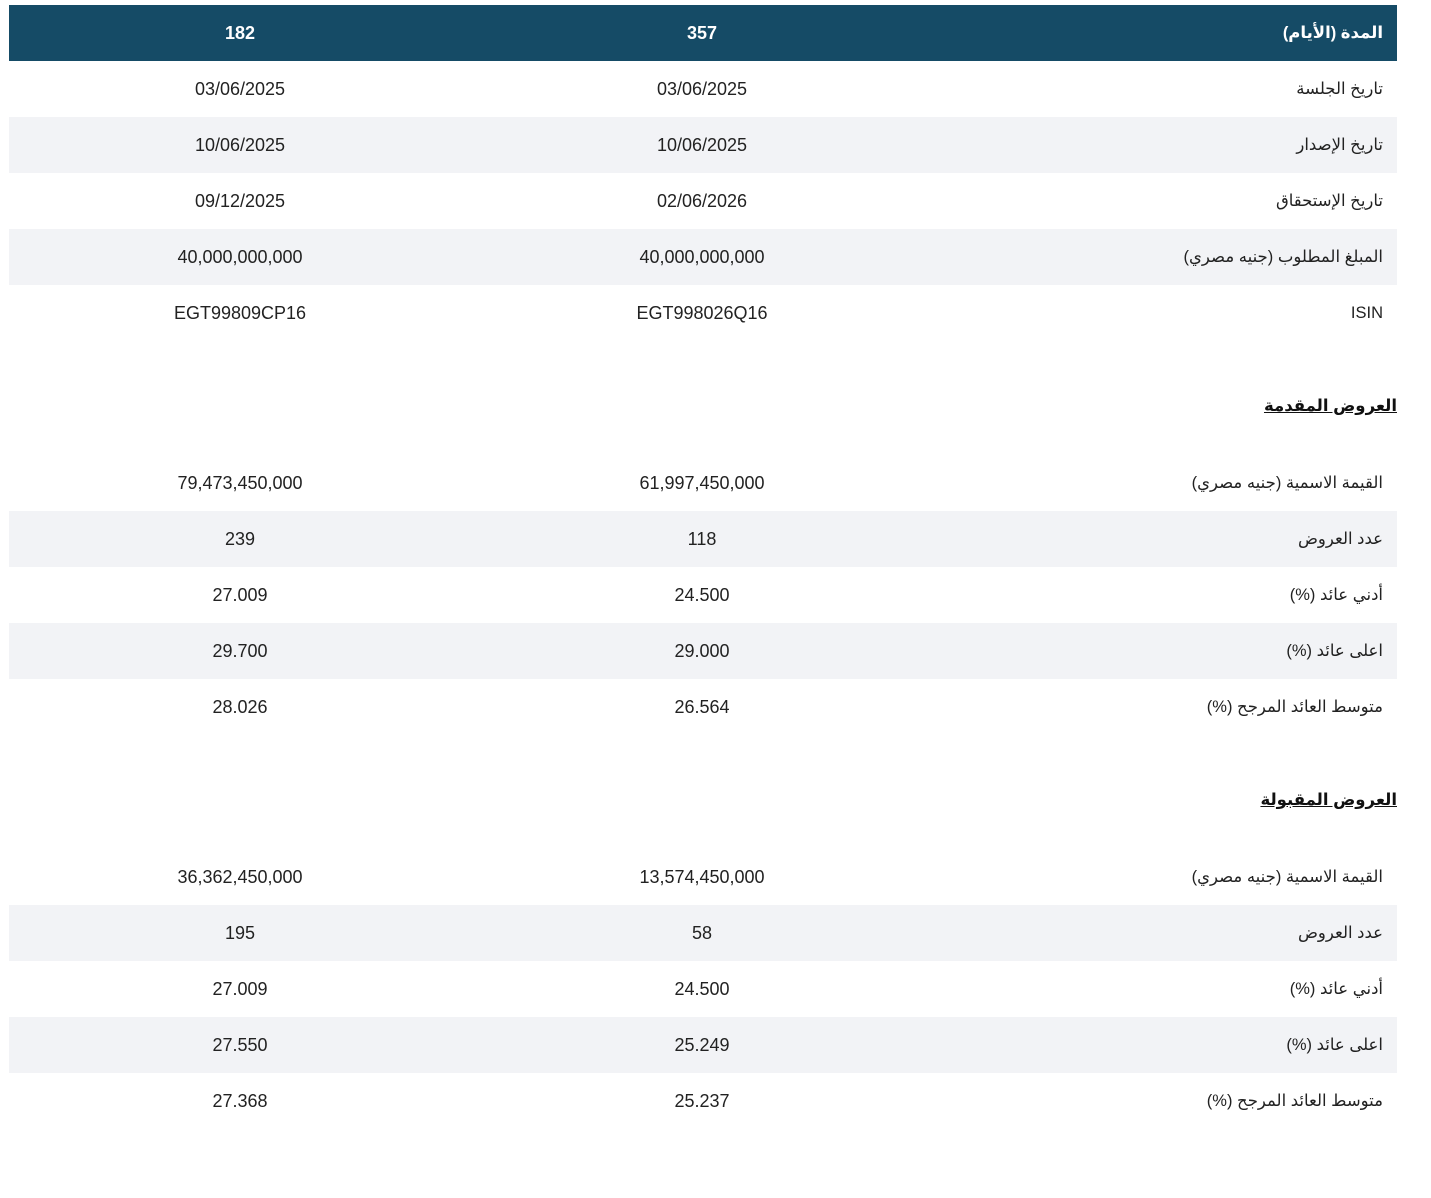 The width and height of the screenshot is (1431, 1198). Describe the element at coordinates (240, 988) in the screenshot. I see `cell-acc-min-yield-col2: 27.009` at that location.